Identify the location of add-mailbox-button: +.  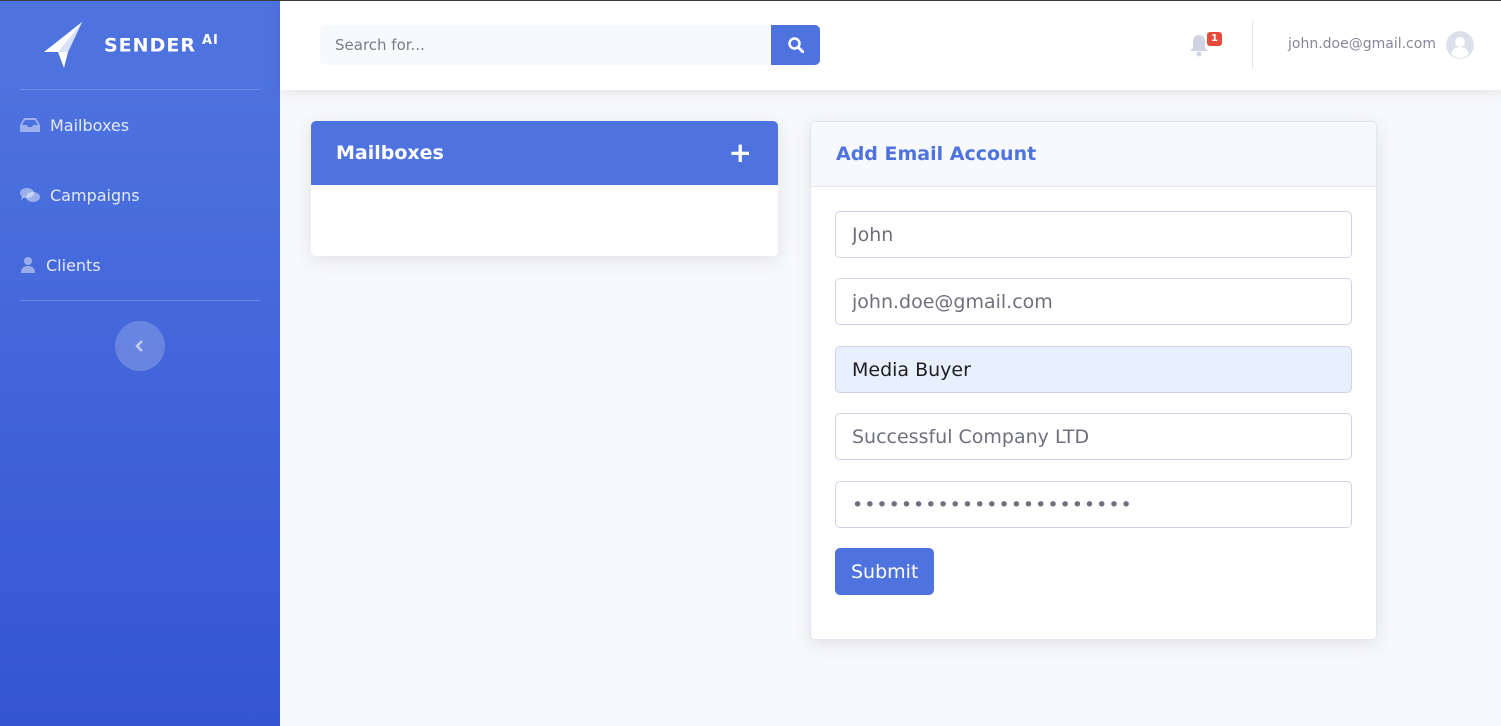
(740, 153).